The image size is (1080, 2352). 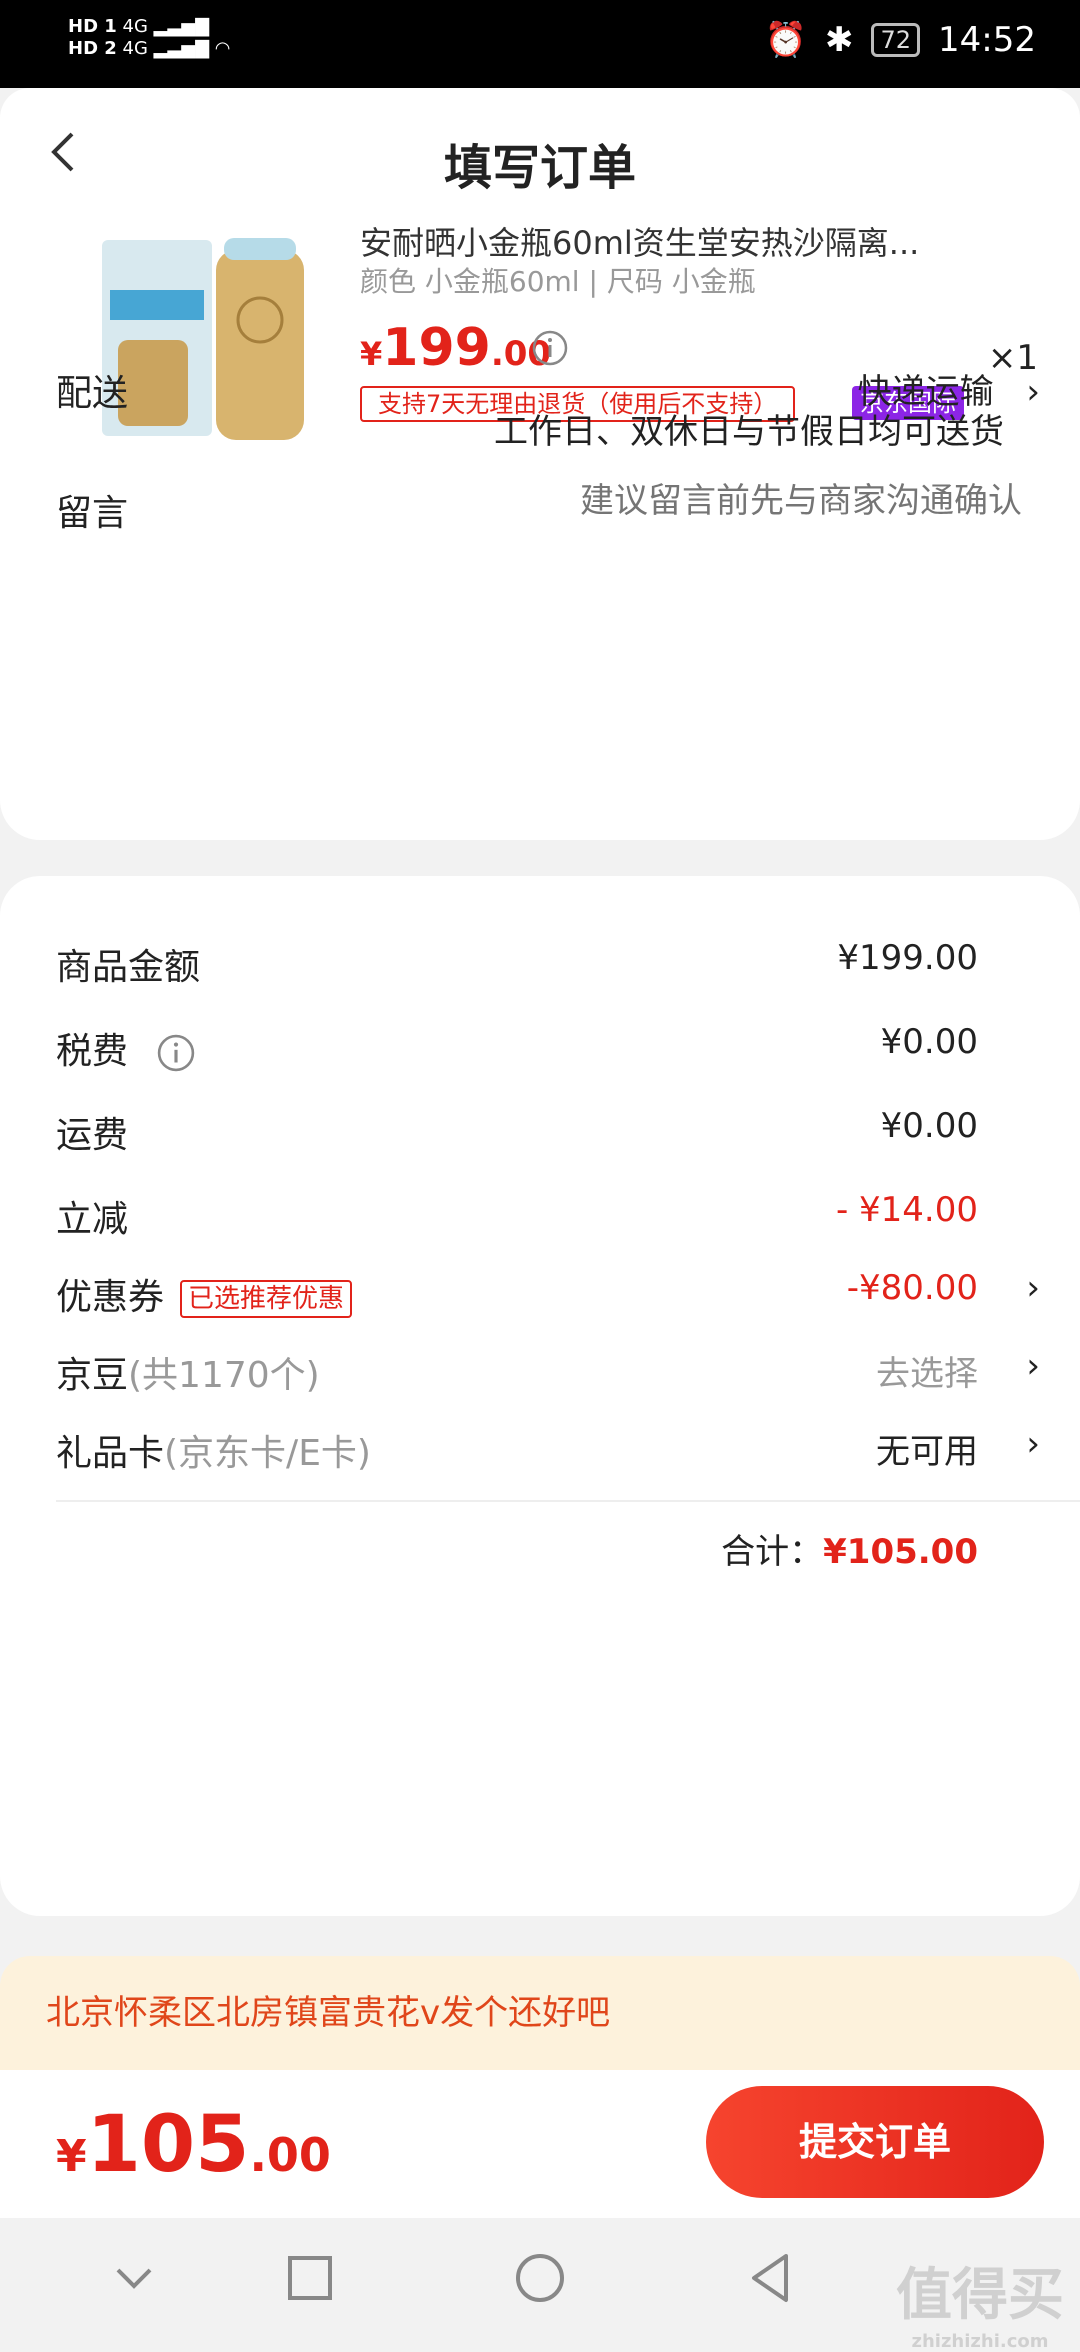 What do you see at coordinates (310, 2278) in the screenshot?
I see `recents-square-icon` at bounding box center [310, 2278].